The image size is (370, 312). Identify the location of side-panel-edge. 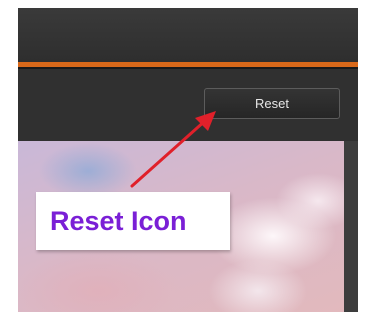
(351, 226).